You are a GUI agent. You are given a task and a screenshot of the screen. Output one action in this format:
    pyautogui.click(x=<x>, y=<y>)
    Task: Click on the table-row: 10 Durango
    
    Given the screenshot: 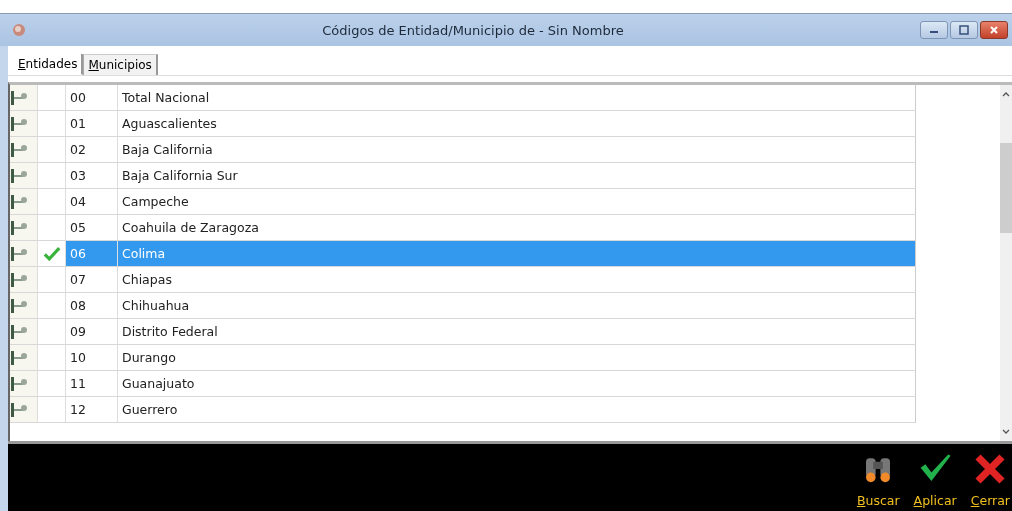 What is the action you would take?
    pyautogui.click(x=463, y=358)
    